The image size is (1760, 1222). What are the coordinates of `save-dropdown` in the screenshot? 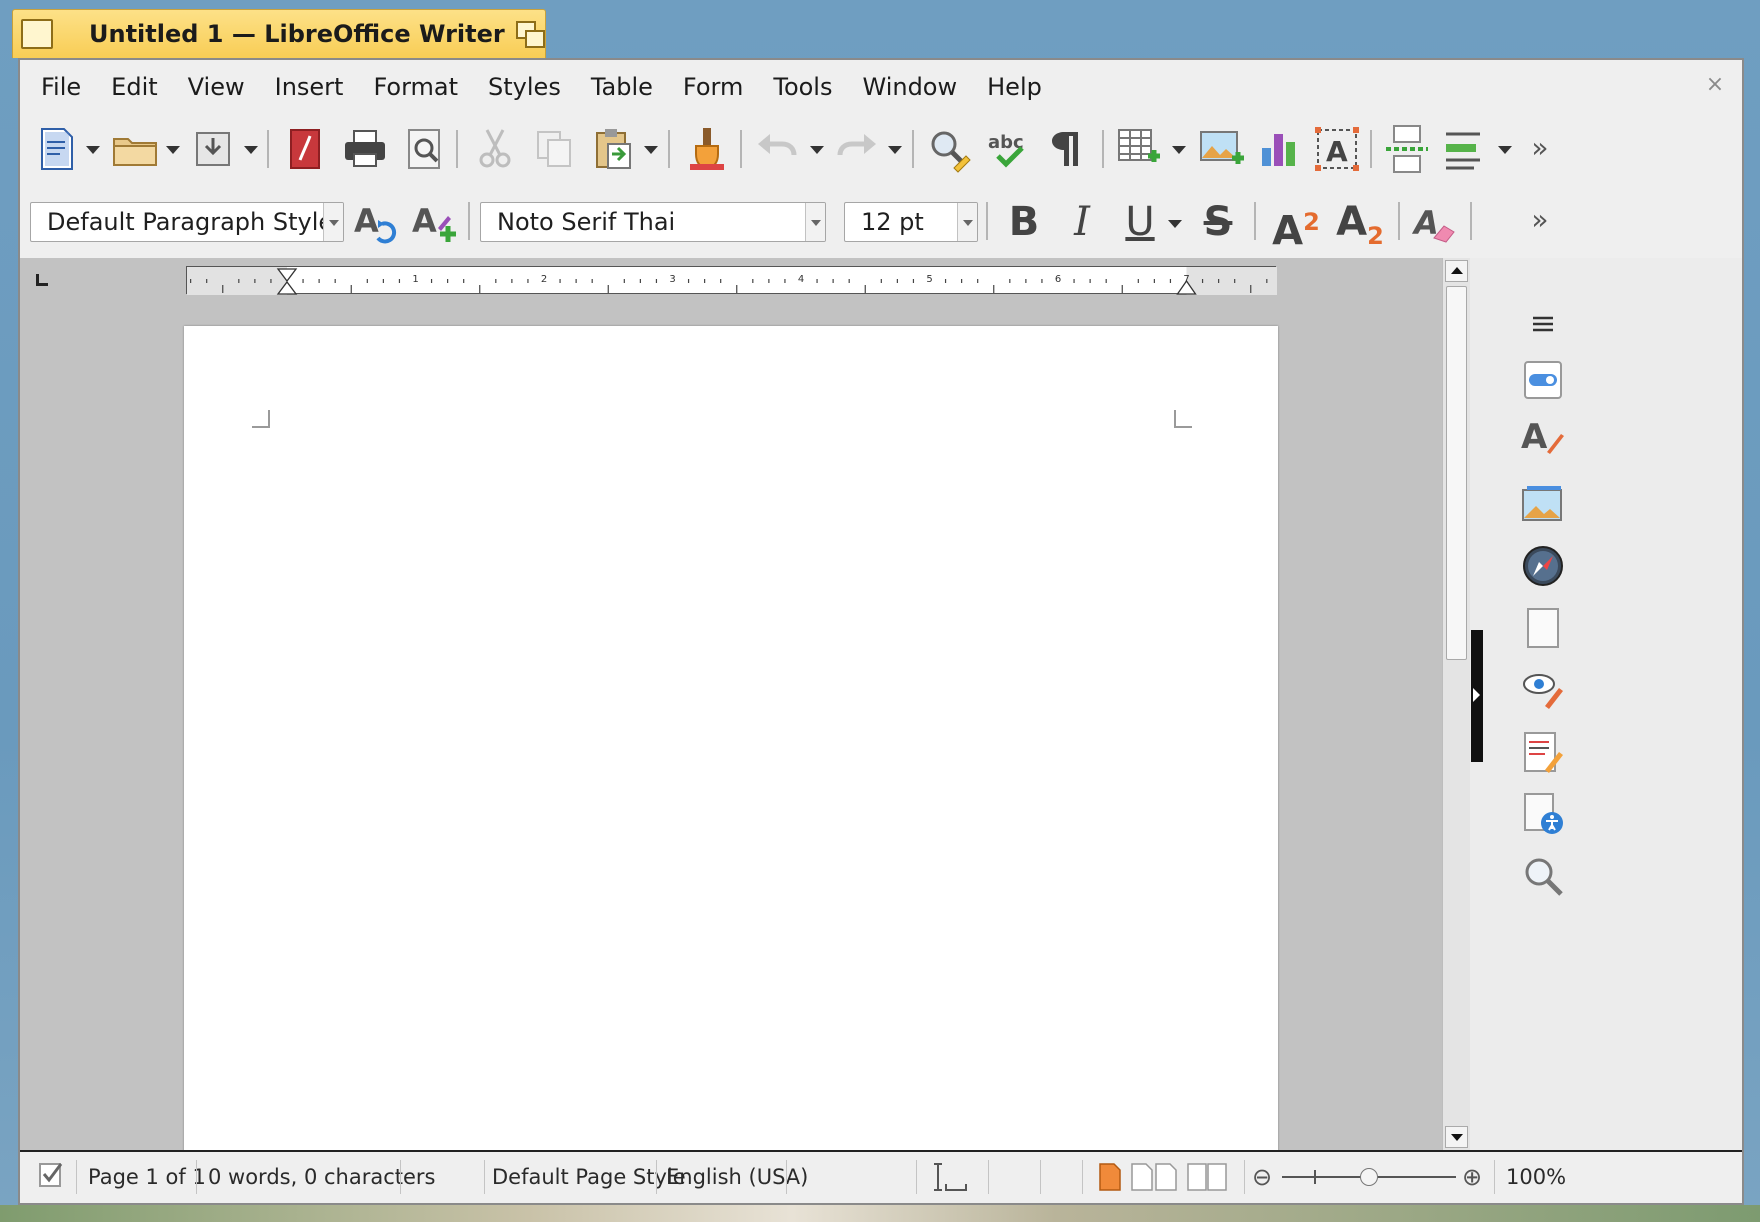 It's located at (250, 149).